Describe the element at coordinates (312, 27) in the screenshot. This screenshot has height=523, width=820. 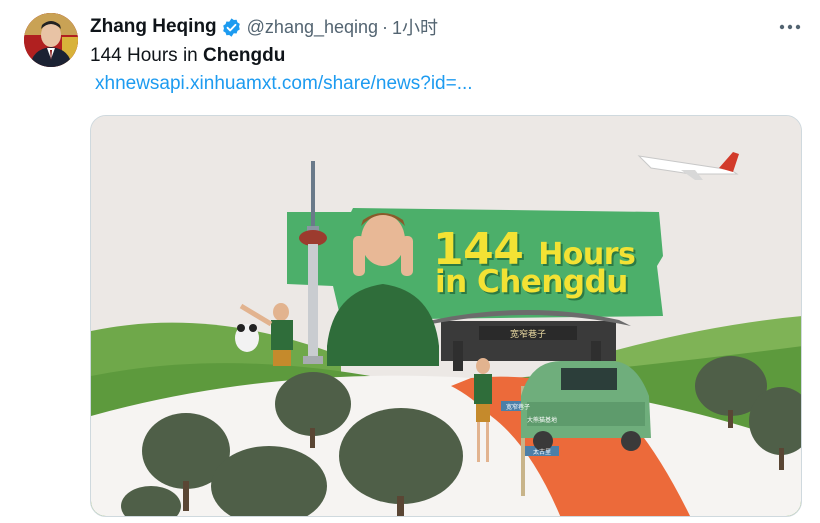
I see `author-handle: @zhang_heqing` at that location.